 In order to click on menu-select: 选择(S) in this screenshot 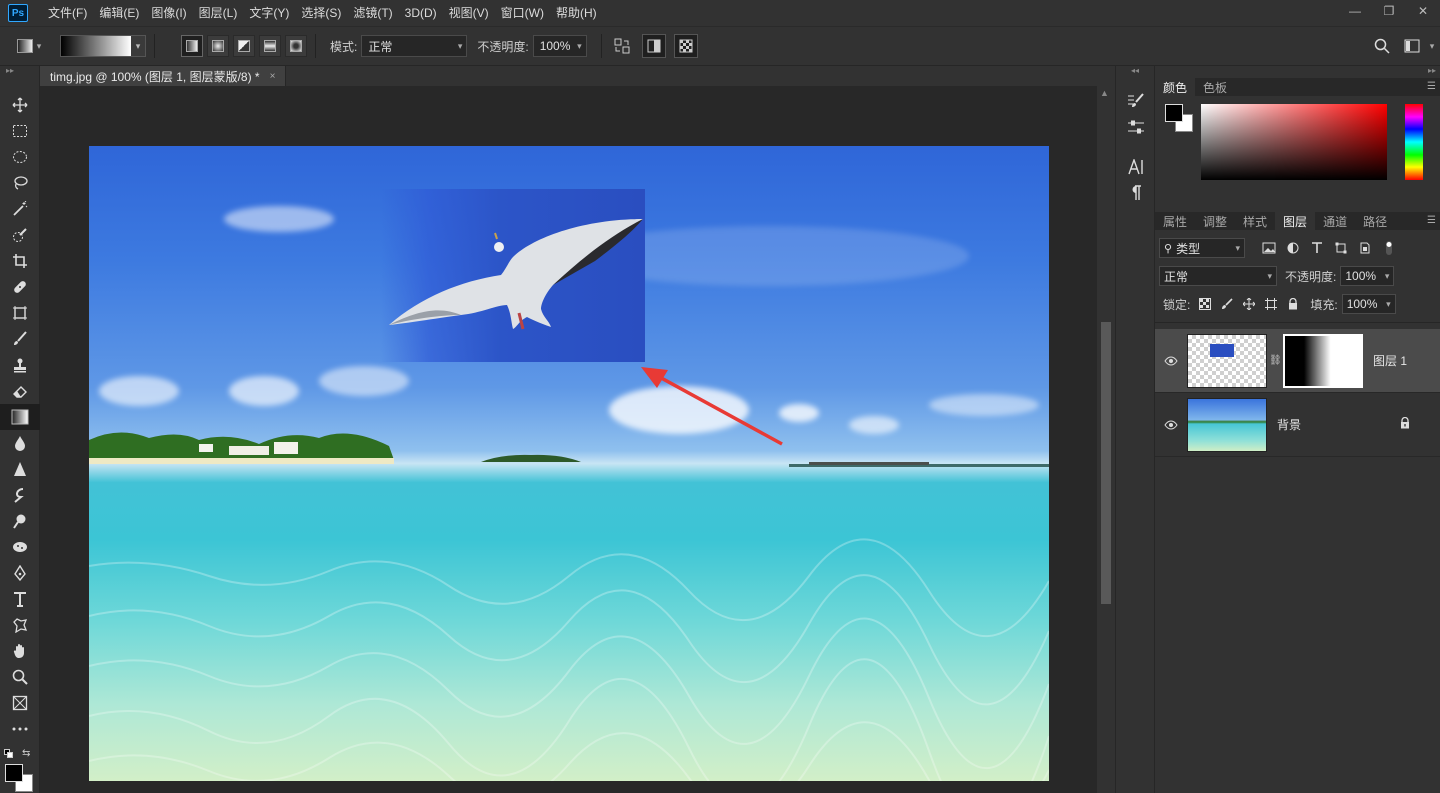, I will do `click(321, 13)`.